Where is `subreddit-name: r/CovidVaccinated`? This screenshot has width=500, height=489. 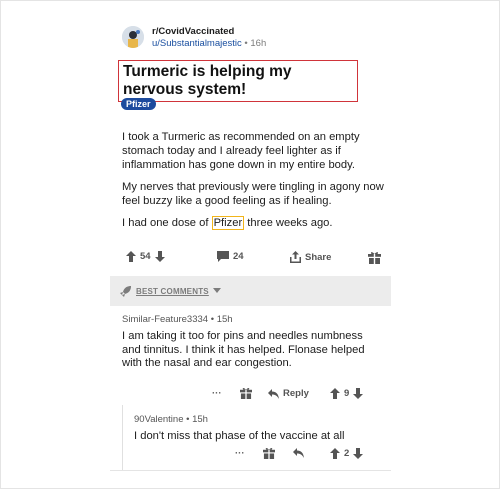 subreddit-name: r/CovidVaccinated is located at coordinates (193, 31).